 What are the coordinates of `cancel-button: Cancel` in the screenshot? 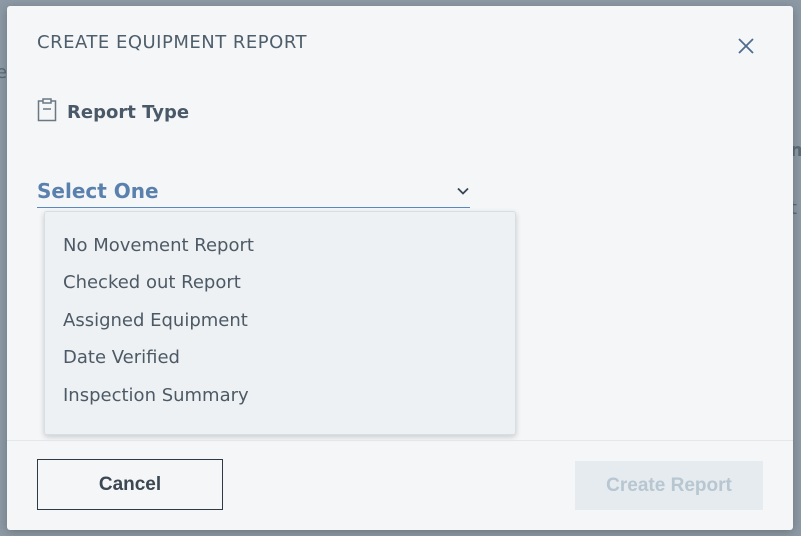 It's located at (130, 484).